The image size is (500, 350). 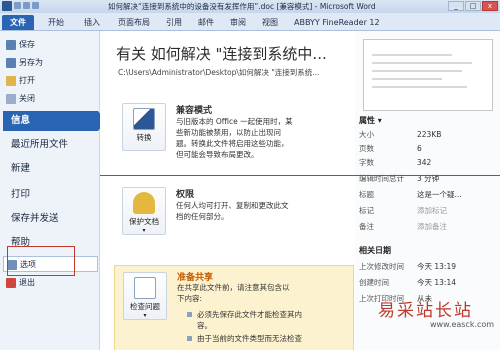 I want to click on watermark-text: 易采站长站, so click(x=425, y=311).